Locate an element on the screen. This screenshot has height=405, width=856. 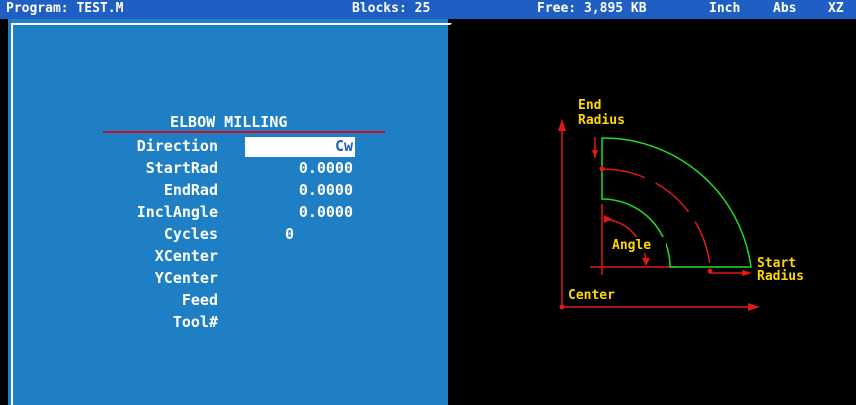
center-label: Center is located at coordinates (591, 295).